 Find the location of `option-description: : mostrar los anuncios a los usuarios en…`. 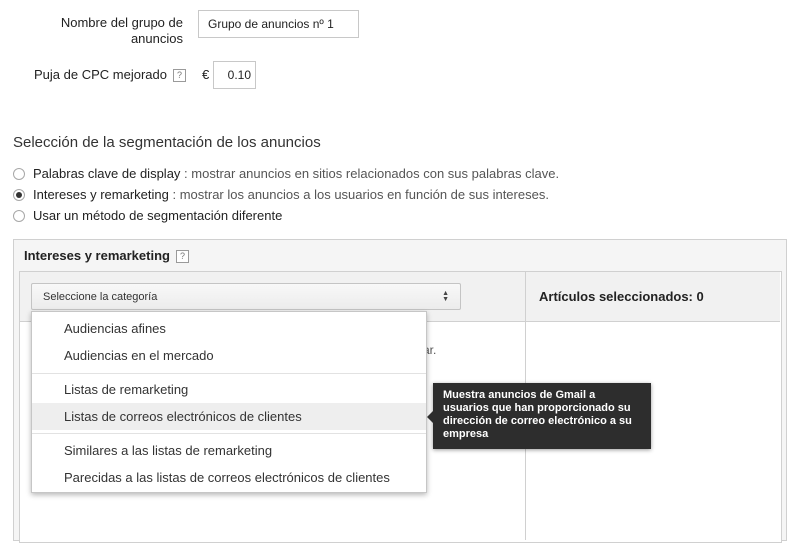

option-description: : mostrar los anuncios a los usuarios en… is located at coordinates (360, 194).